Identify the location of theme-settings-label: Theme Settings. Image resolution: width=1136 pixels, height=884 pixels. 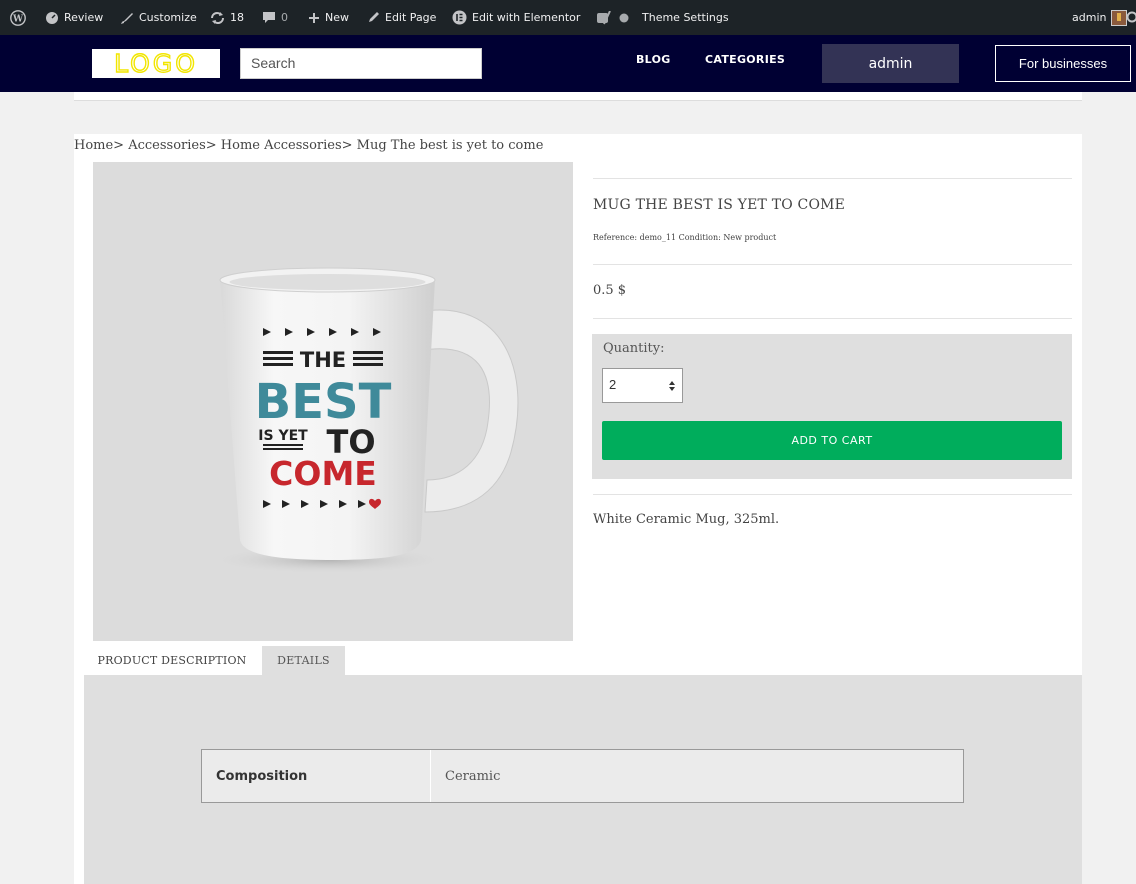
(685, 17).